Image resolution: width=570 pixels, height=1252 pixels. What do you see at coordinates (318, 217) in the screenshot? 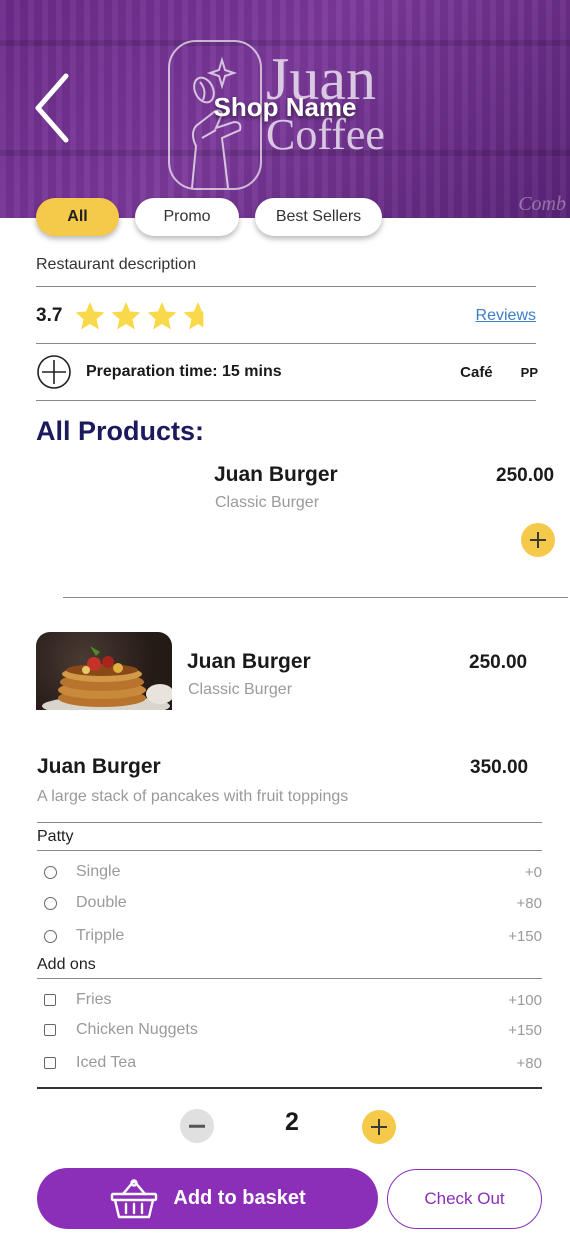
I see `tab-best-sellers: Best Sellers` at bounding box center [318, 217].